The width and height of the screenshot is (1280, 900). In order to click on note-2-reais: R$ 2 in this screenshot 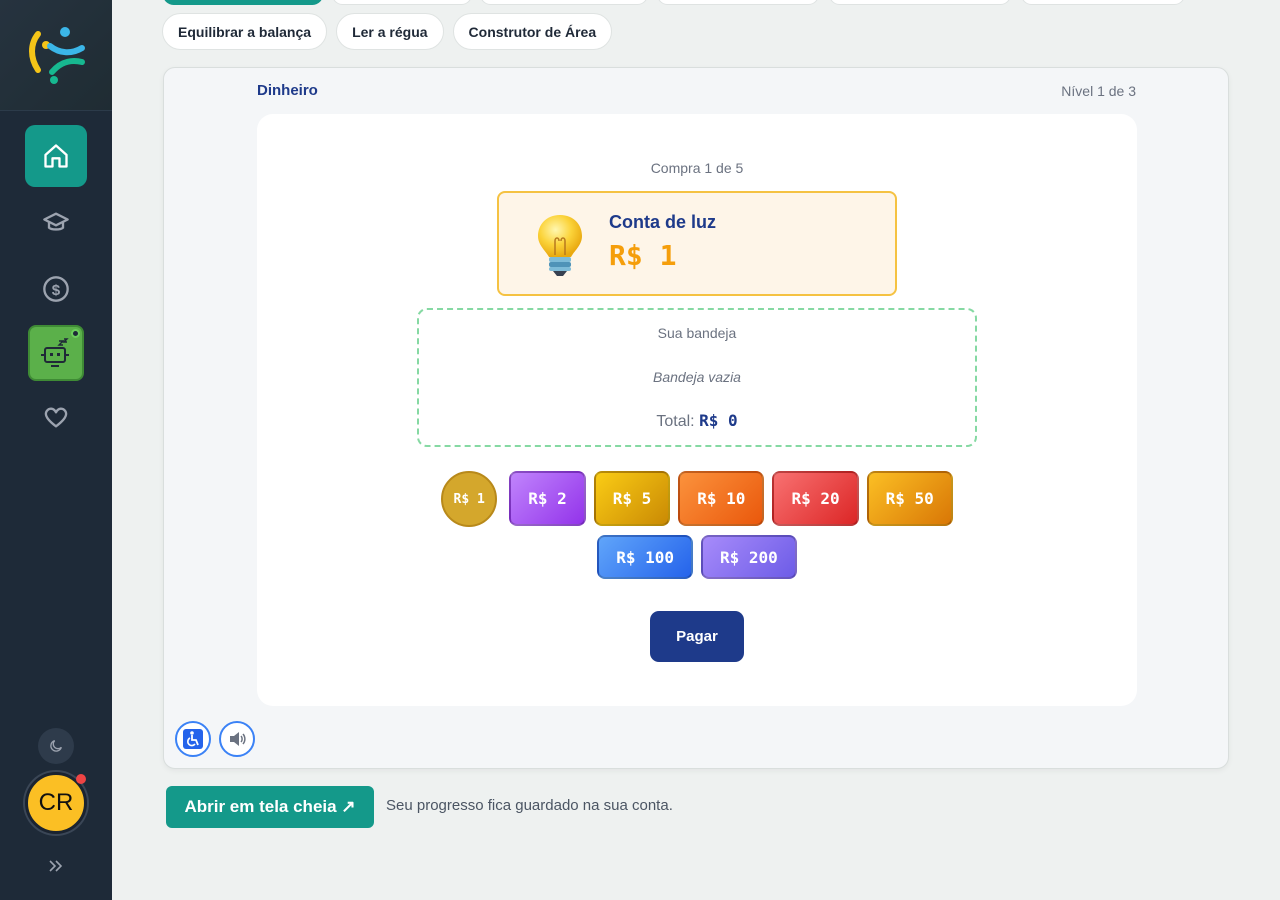, I will do `click(547, 498)`.